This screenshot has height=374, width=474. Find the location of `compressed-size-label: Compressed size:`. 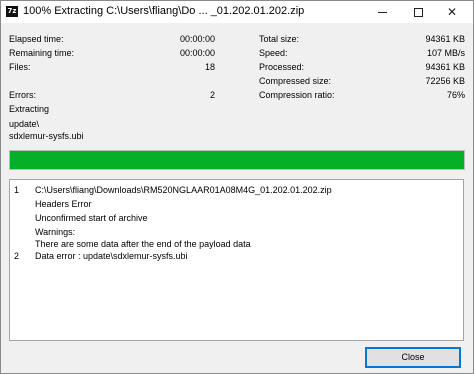

compressed-size-label: Compressed size: is located at coordinates (295, 81).